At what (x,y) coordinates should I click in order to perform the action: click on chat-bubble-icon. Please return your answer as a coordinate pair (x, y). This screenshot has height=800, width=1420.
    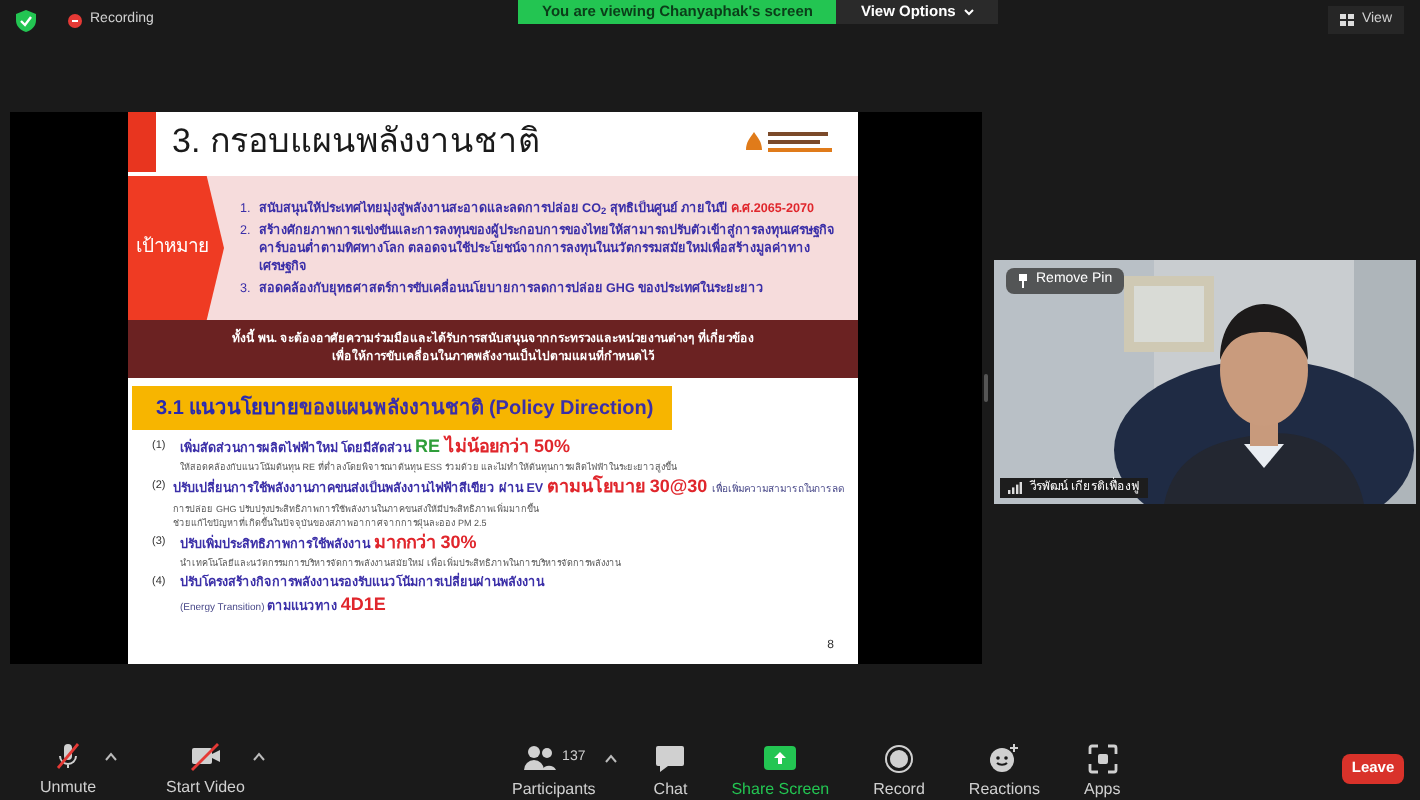
    Looking at the image, I should click on (670, 758).